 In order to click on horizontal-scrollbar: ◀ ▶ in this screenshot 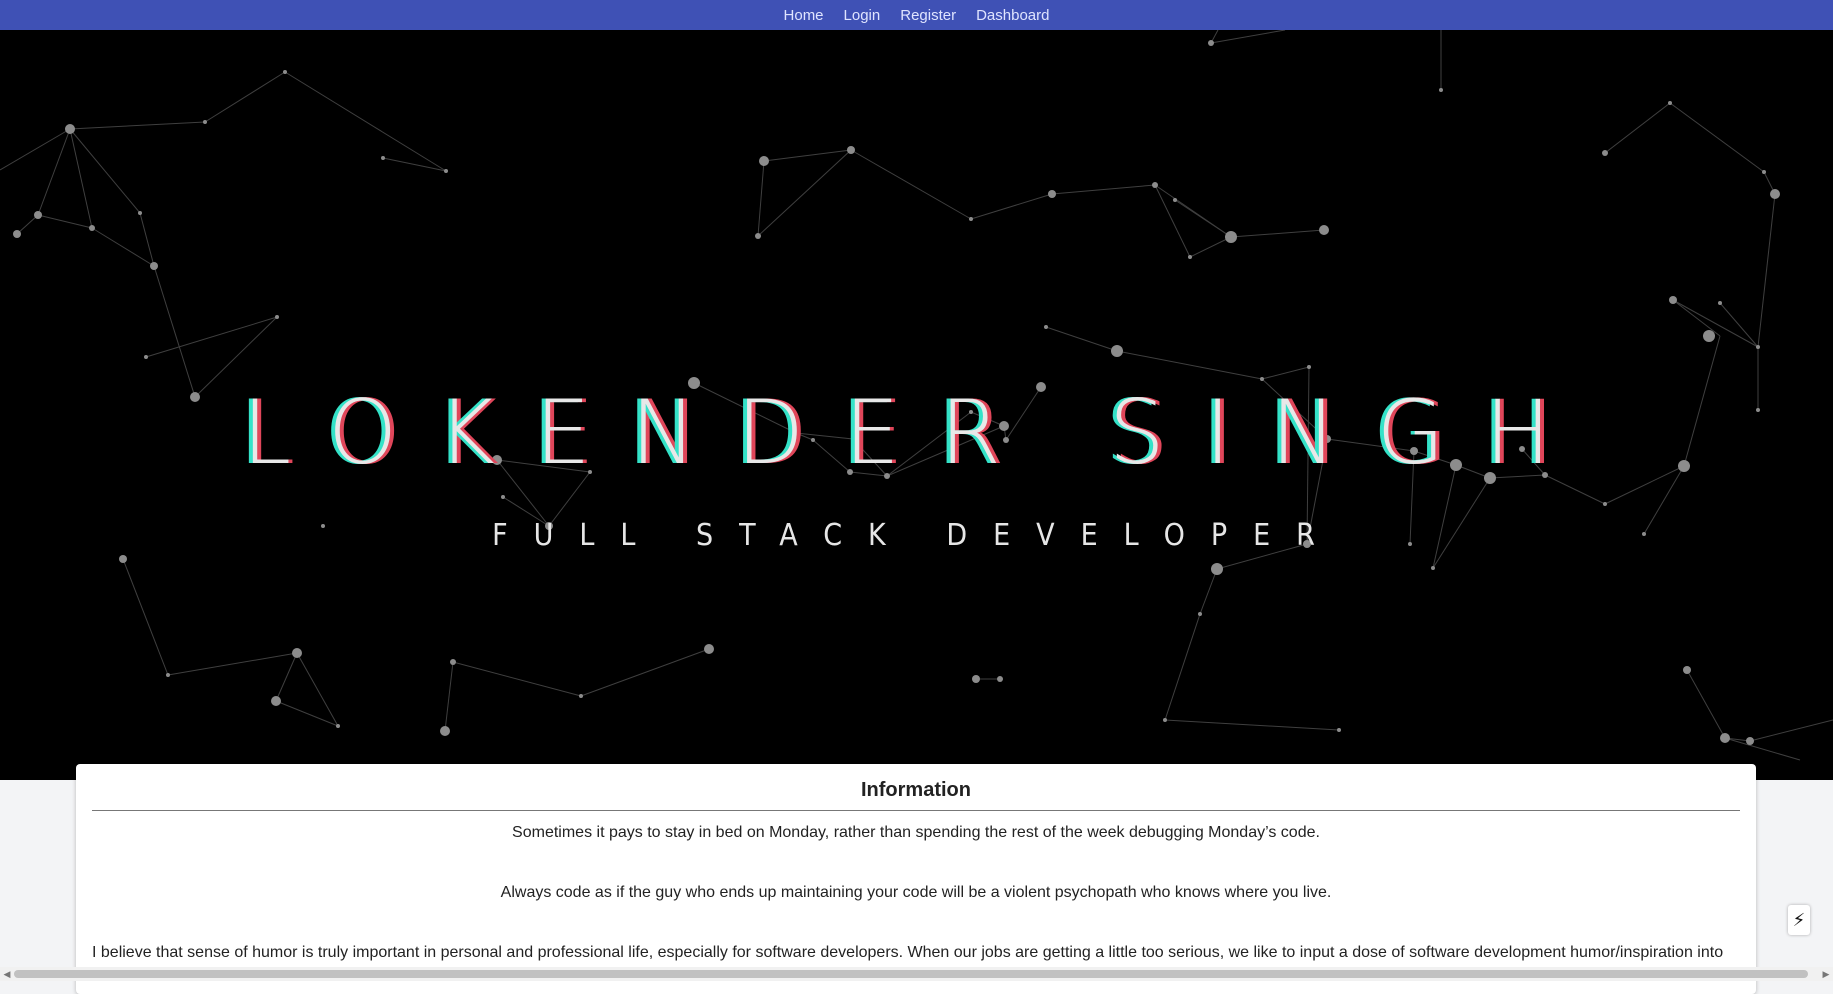, I will do `click(916, 974)`.